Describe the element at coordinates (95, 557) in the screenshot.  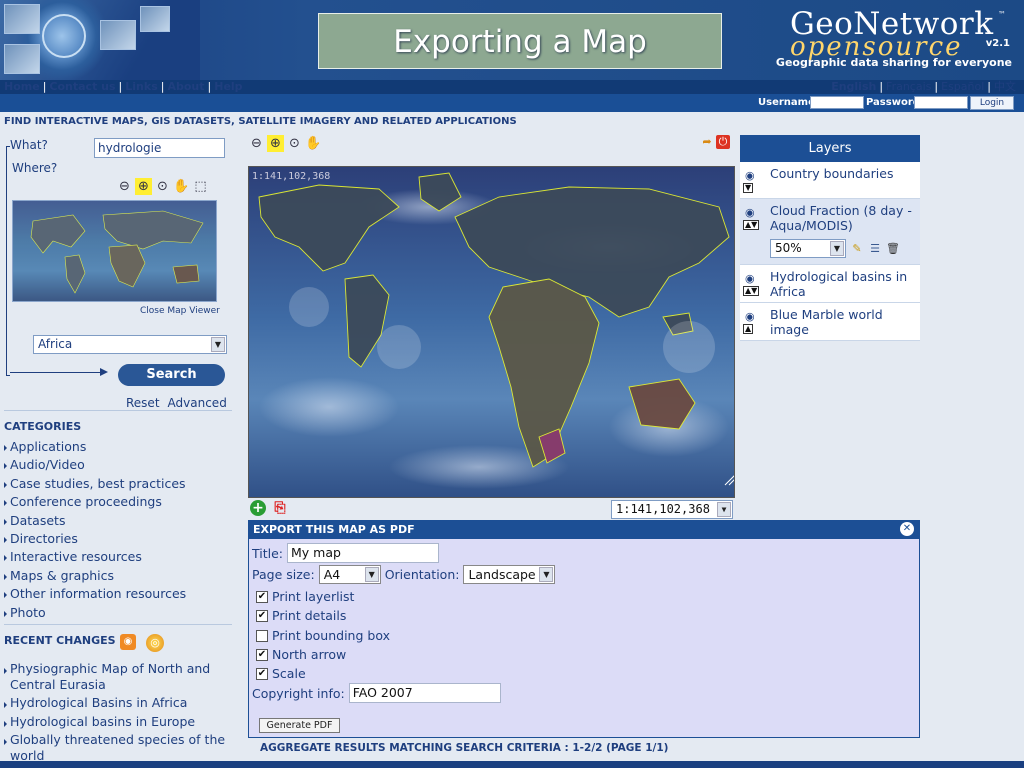
I see `category-item: Interactive resources` at that location.